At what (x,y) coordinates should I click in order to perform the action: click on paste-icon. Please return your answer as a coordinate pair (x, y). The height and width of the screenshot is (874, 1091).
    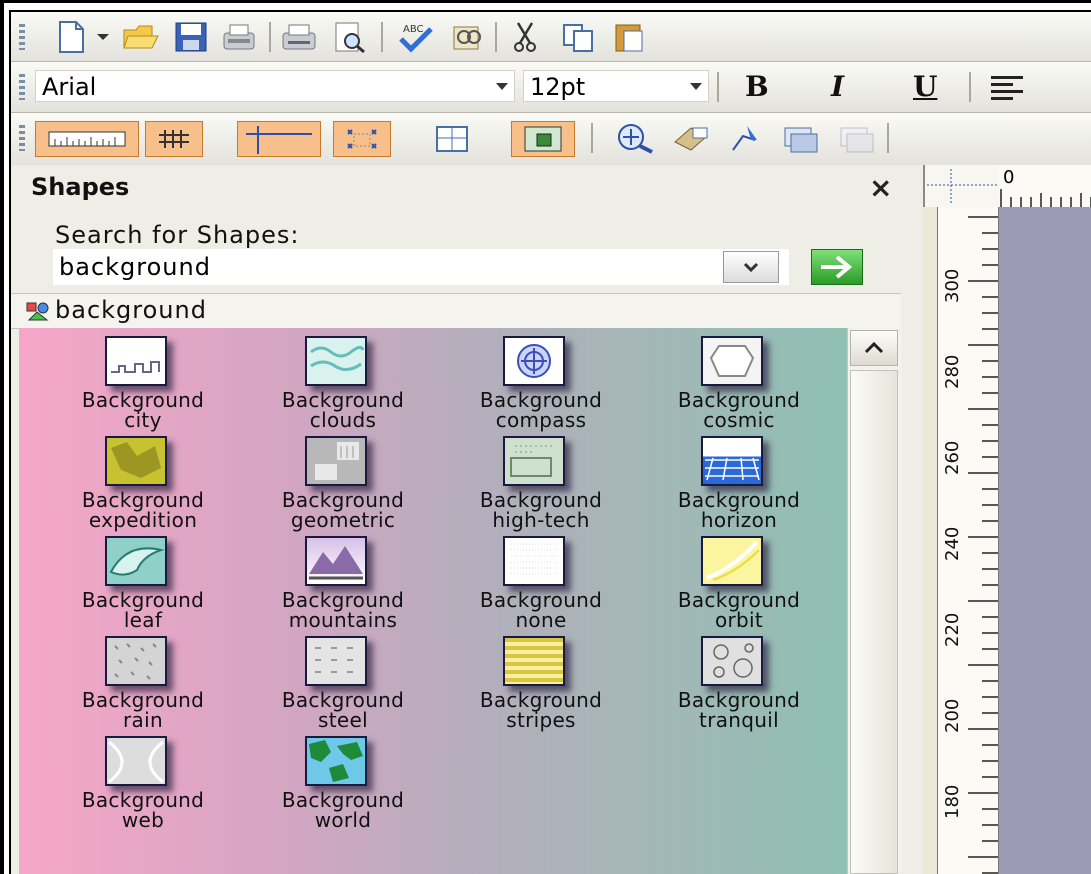
    Looking at the image, I should click on (631, 37).